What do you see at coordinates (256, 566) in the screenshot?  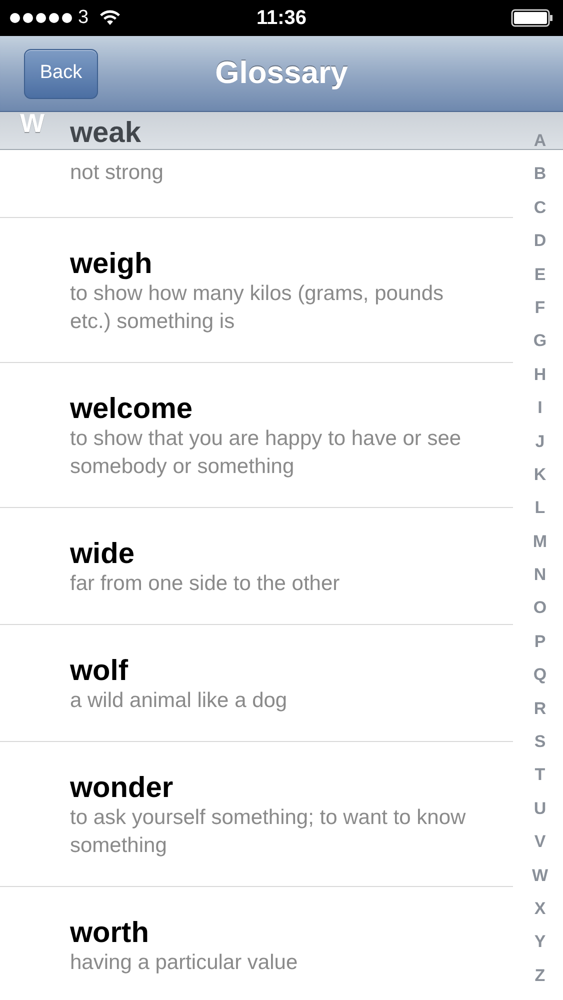 I see `glossary-row: wide far from one side to the other` at bounding box center [256, 566].